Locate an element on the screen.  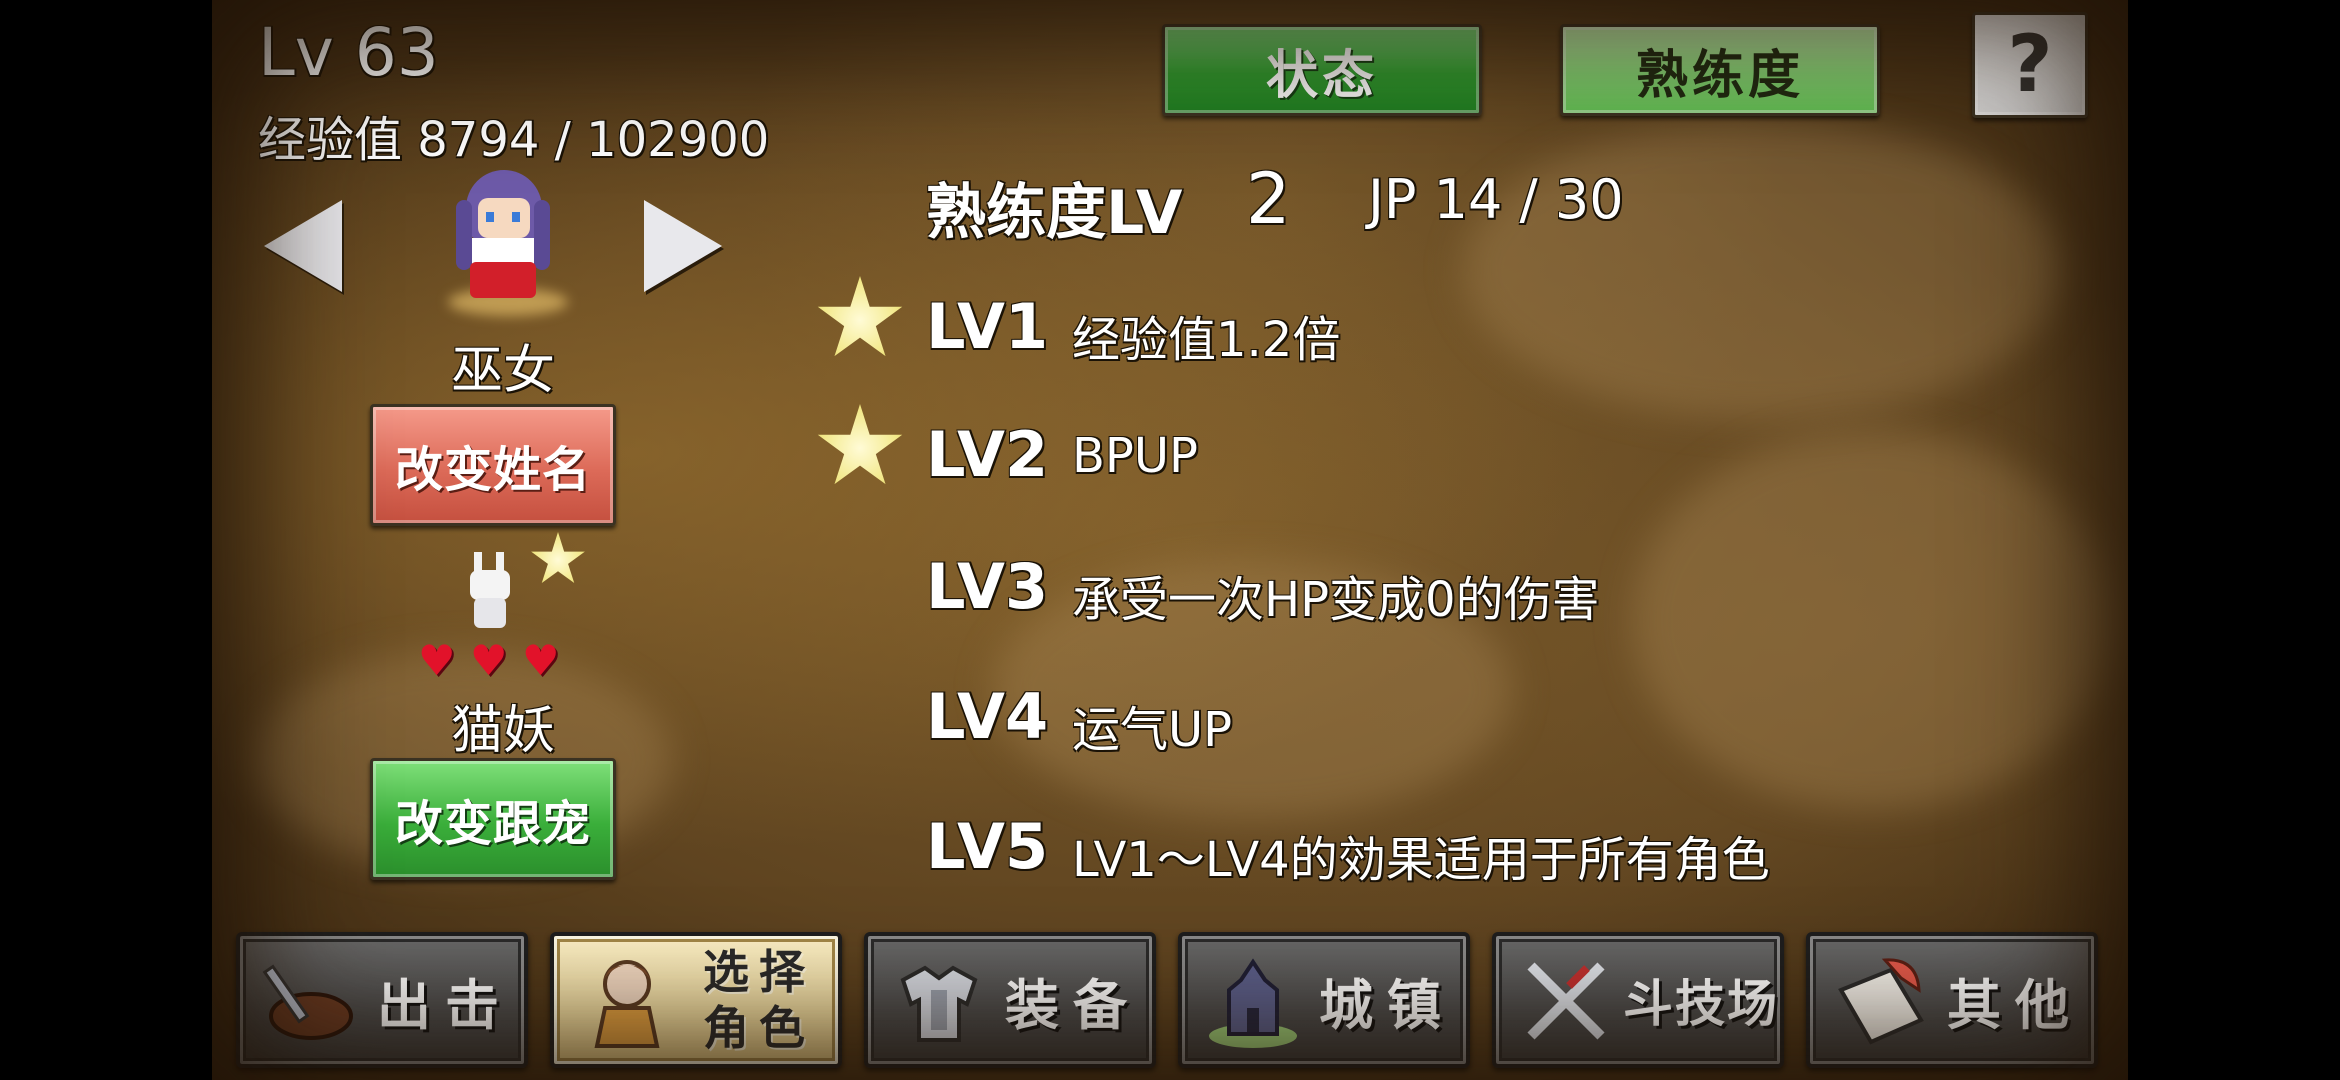
proficiency-level: 2 is located at coordinates (1268, 199).